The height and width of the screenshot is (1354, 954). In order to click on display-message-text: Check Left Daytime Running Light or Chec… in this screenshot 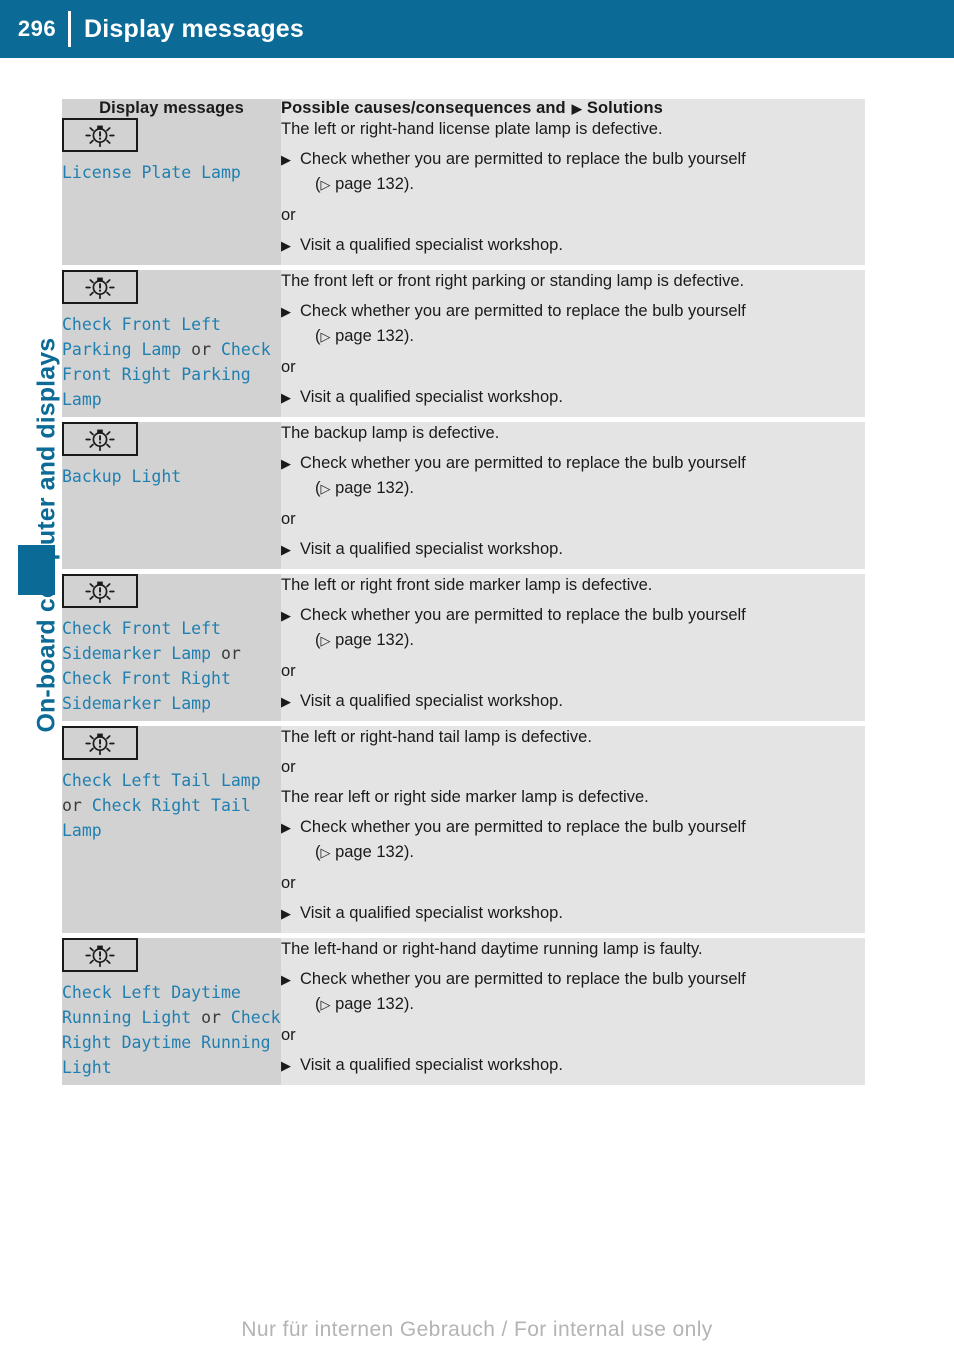, I will do `click(171, 1030)`.